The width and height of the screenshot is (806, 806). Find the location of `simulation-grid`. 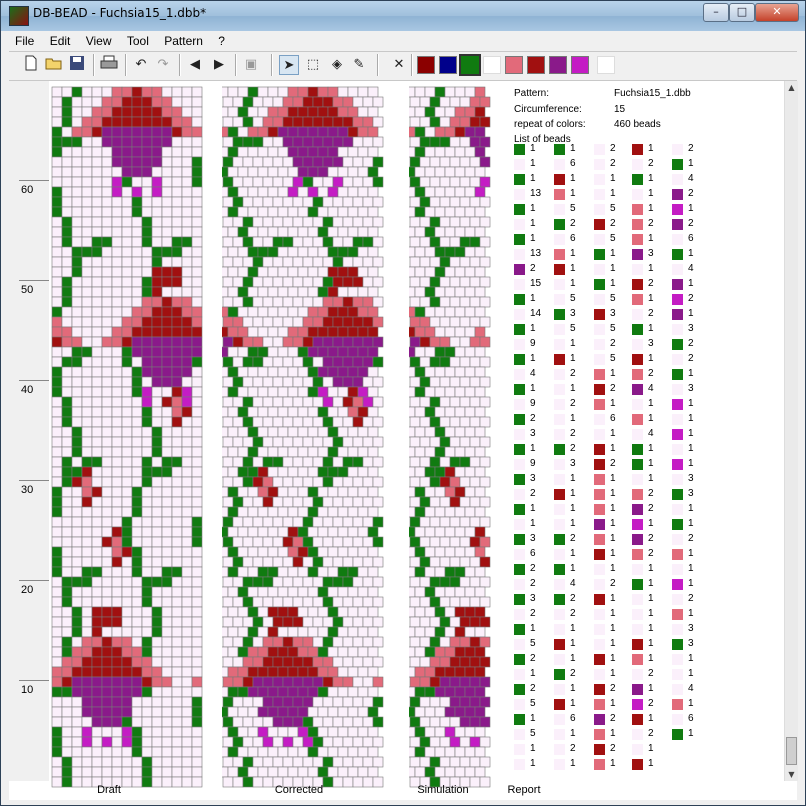

simulation-grid is located at coordinates (450, 437).